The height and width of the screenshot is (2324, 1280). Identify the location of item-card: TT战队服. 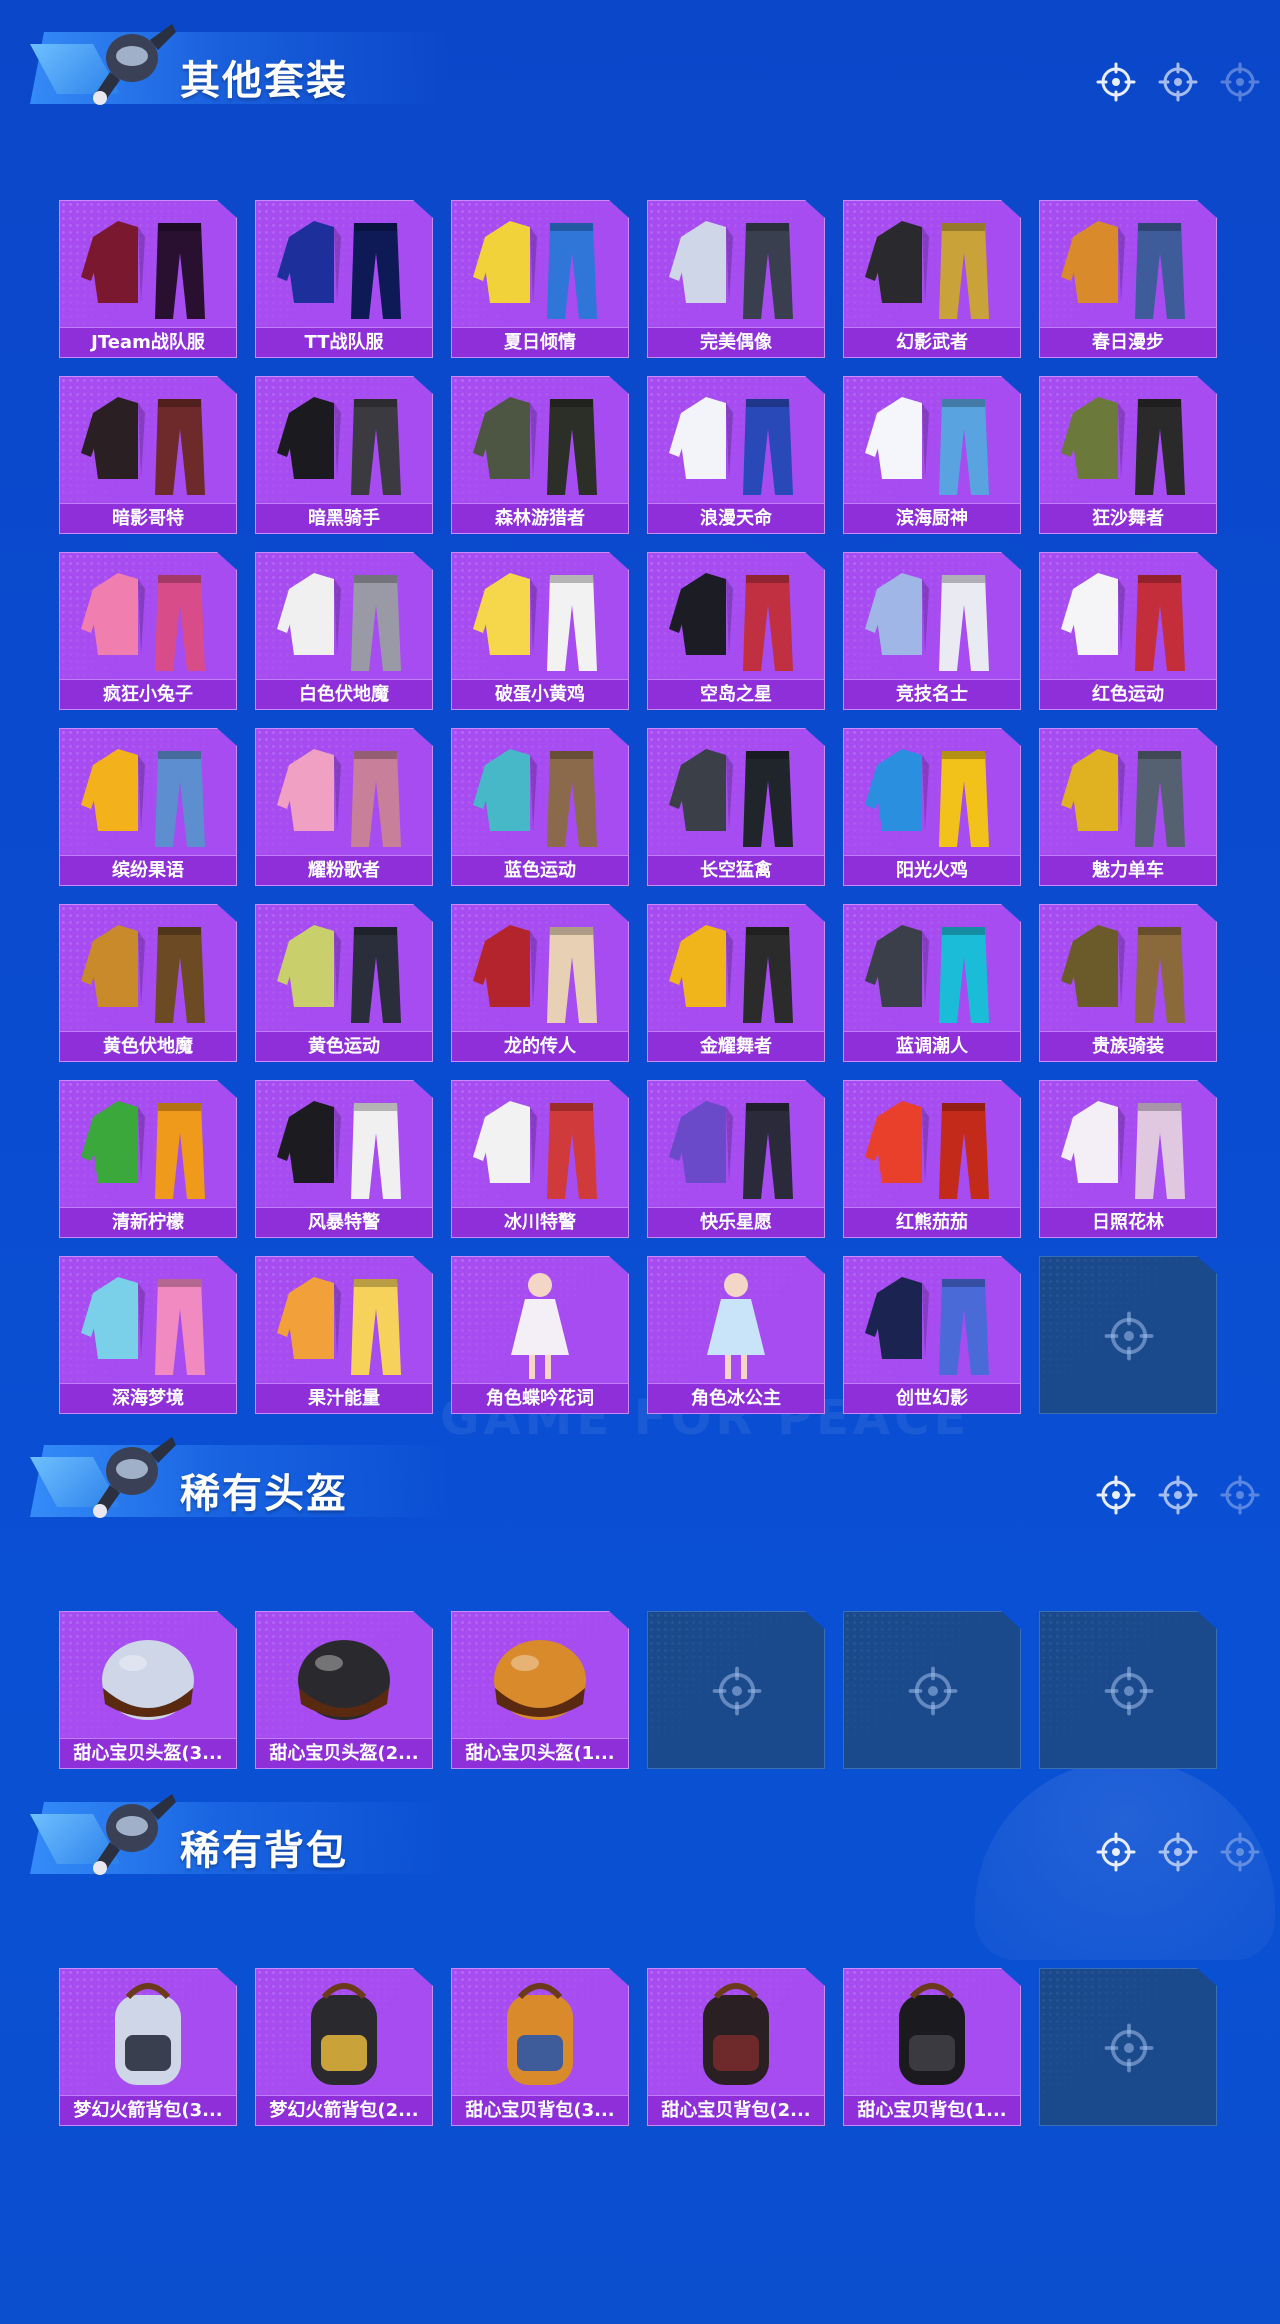
(344, 279).